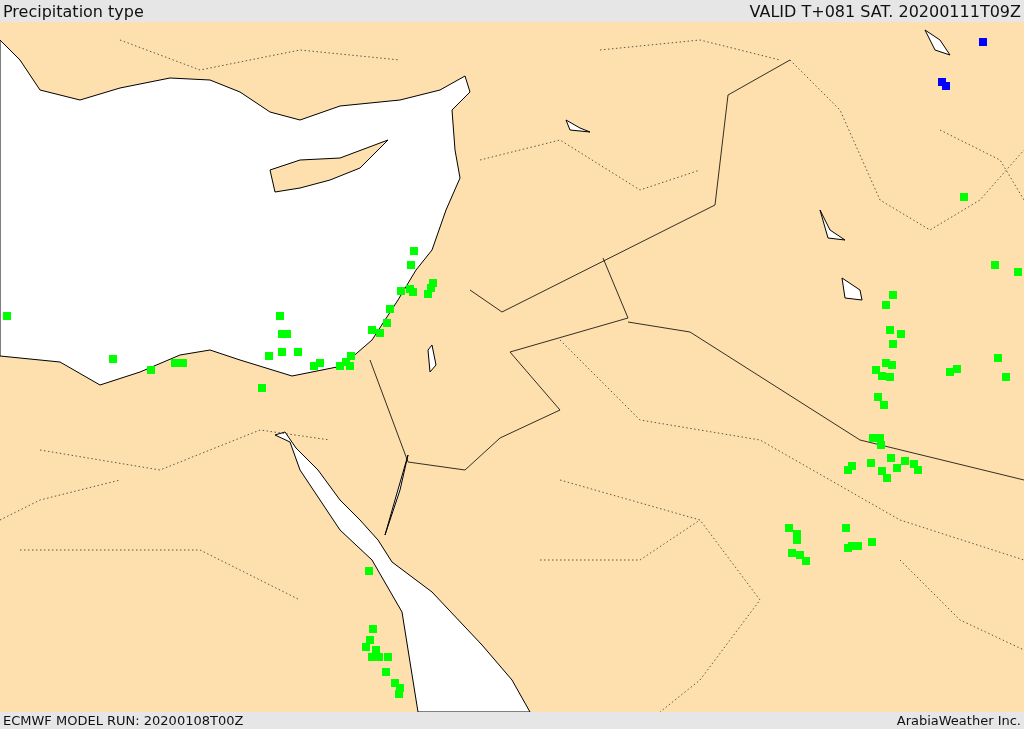 This screenshot has width=1024, height=729. Describe the element at coordinates (73, 11) in the screenshot. I see `map-title: Precipitation type` at that location.